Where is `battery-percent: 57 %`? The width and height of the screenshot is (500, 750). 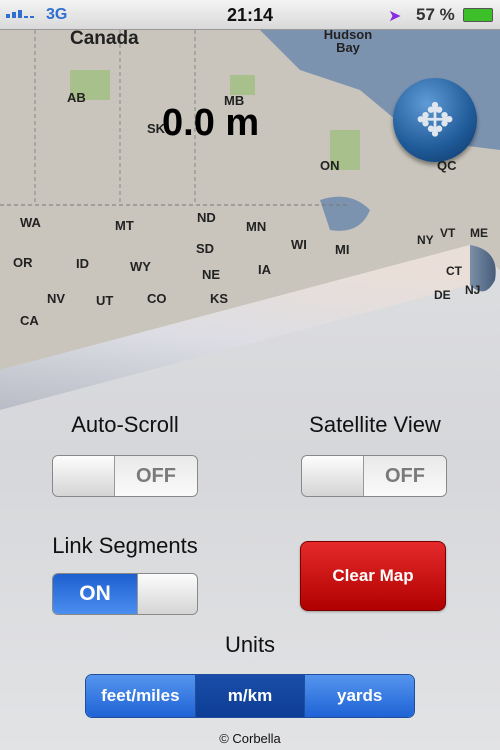
battery-percent: 57 % is located at coordinates (435, 14).